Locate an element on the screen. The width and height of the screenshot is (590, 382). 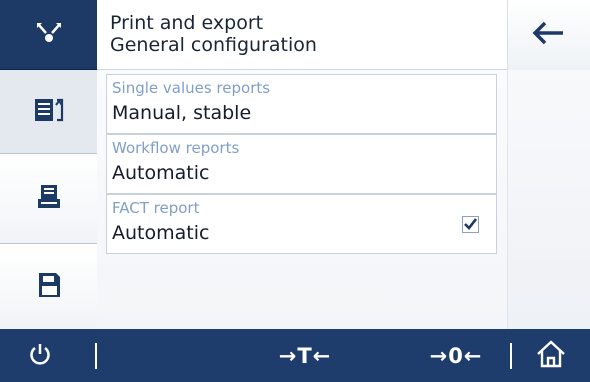
setting-label: Workflow reports is located at coordinates (176, 148).